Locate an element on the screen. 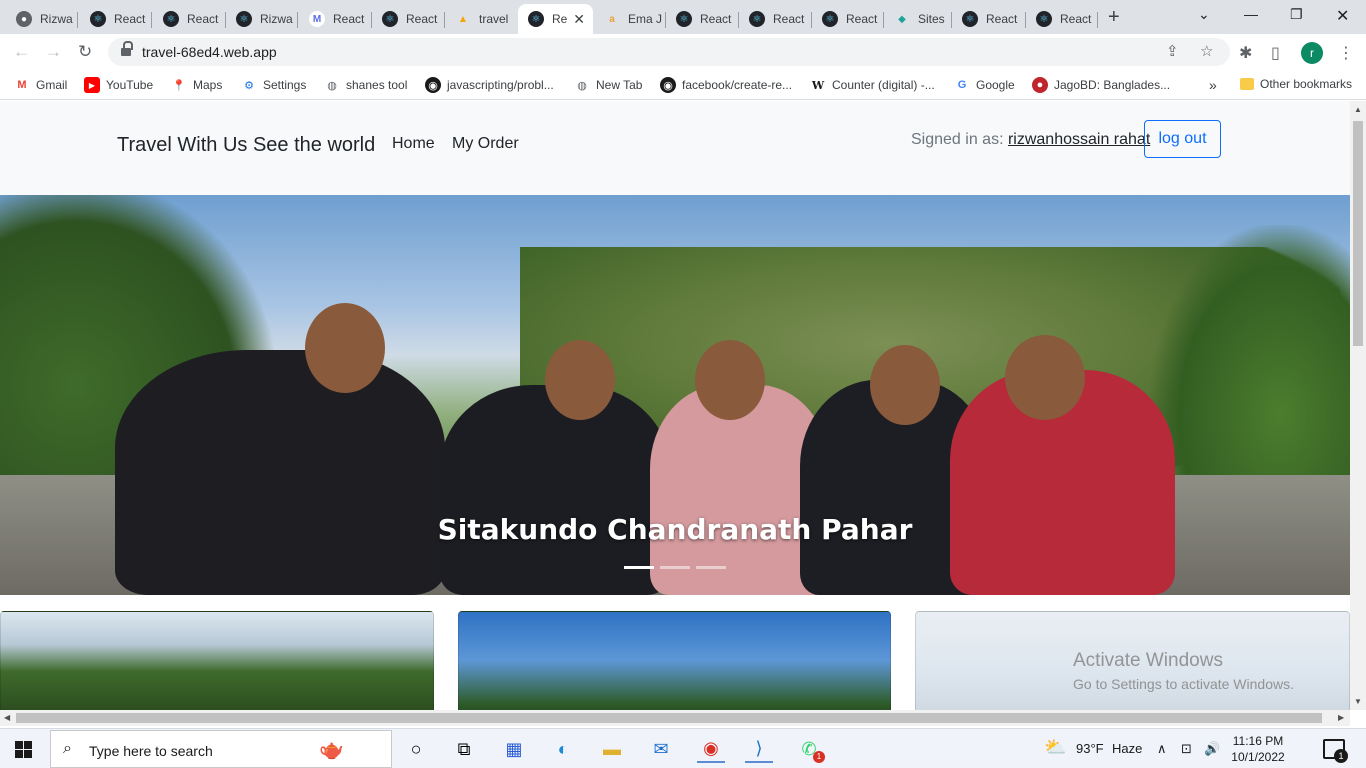 Image resolution: width=1366 pixels, height=768 pixels. reload-icon: ↻ is located at coordinates (85, 52).